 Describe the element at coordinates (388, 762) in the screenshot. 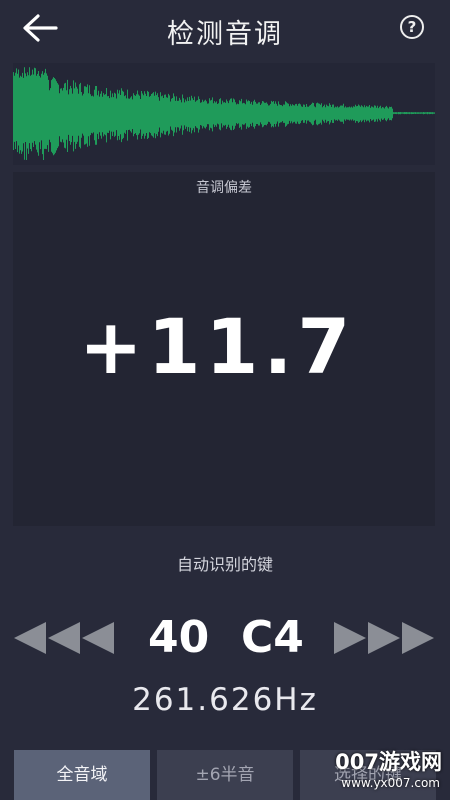

I see `watermark-brand: 007游戏网` at that location.